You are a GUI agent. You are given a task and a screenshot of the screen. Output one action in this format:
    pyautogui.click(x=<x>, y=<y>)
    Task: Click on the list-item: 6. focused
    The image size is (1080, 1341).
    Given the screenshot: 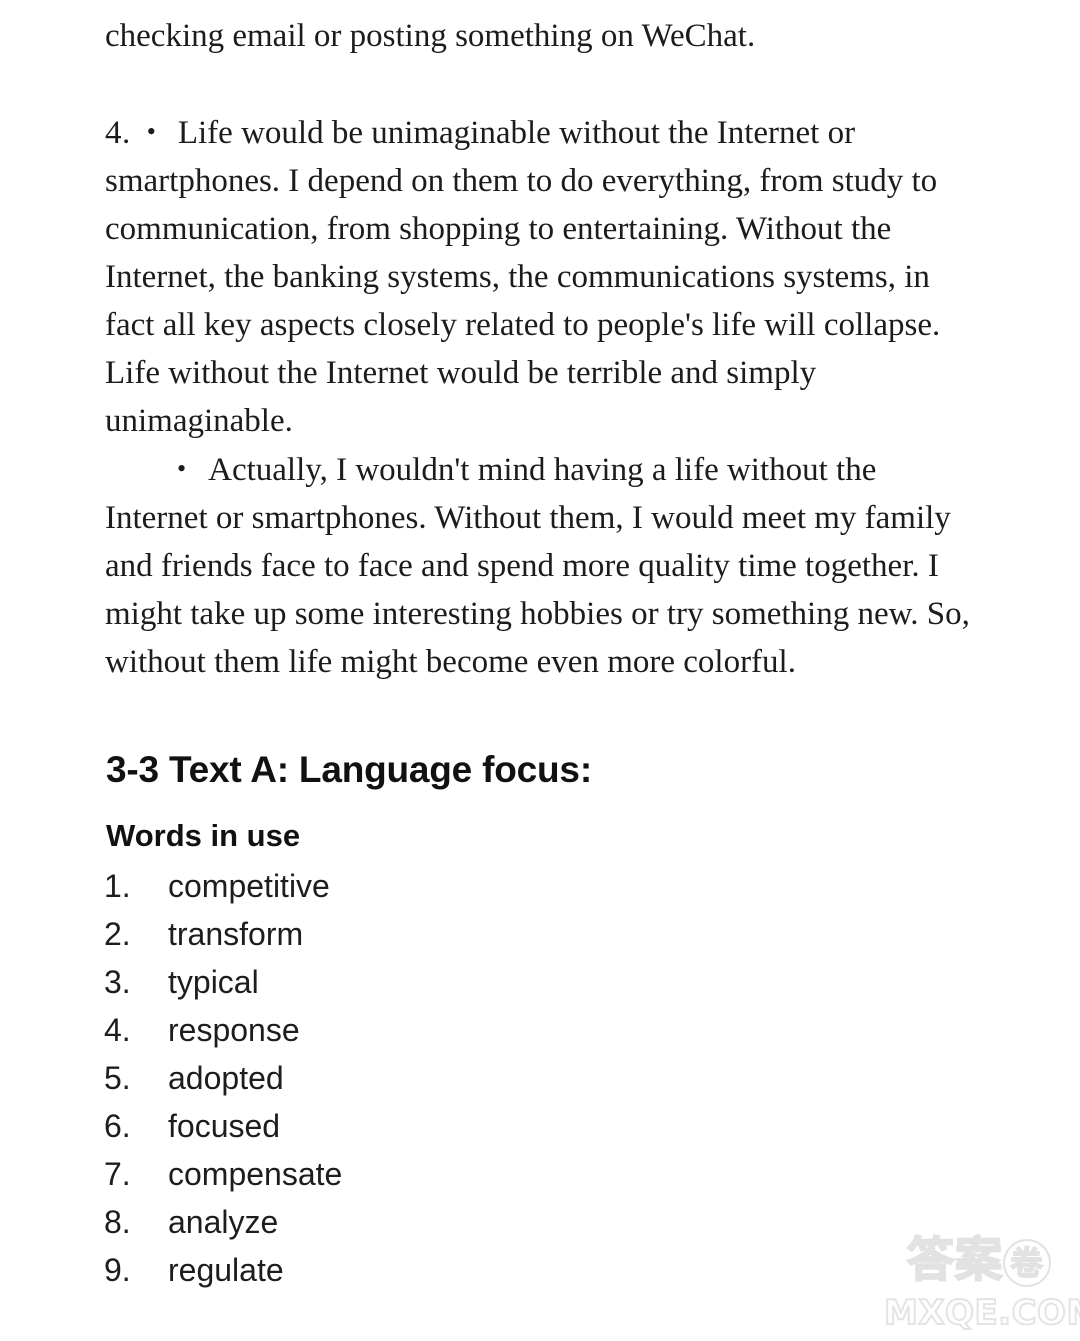 What is the action you would take?
    pyautogui.click(x=223, y=1126)
    